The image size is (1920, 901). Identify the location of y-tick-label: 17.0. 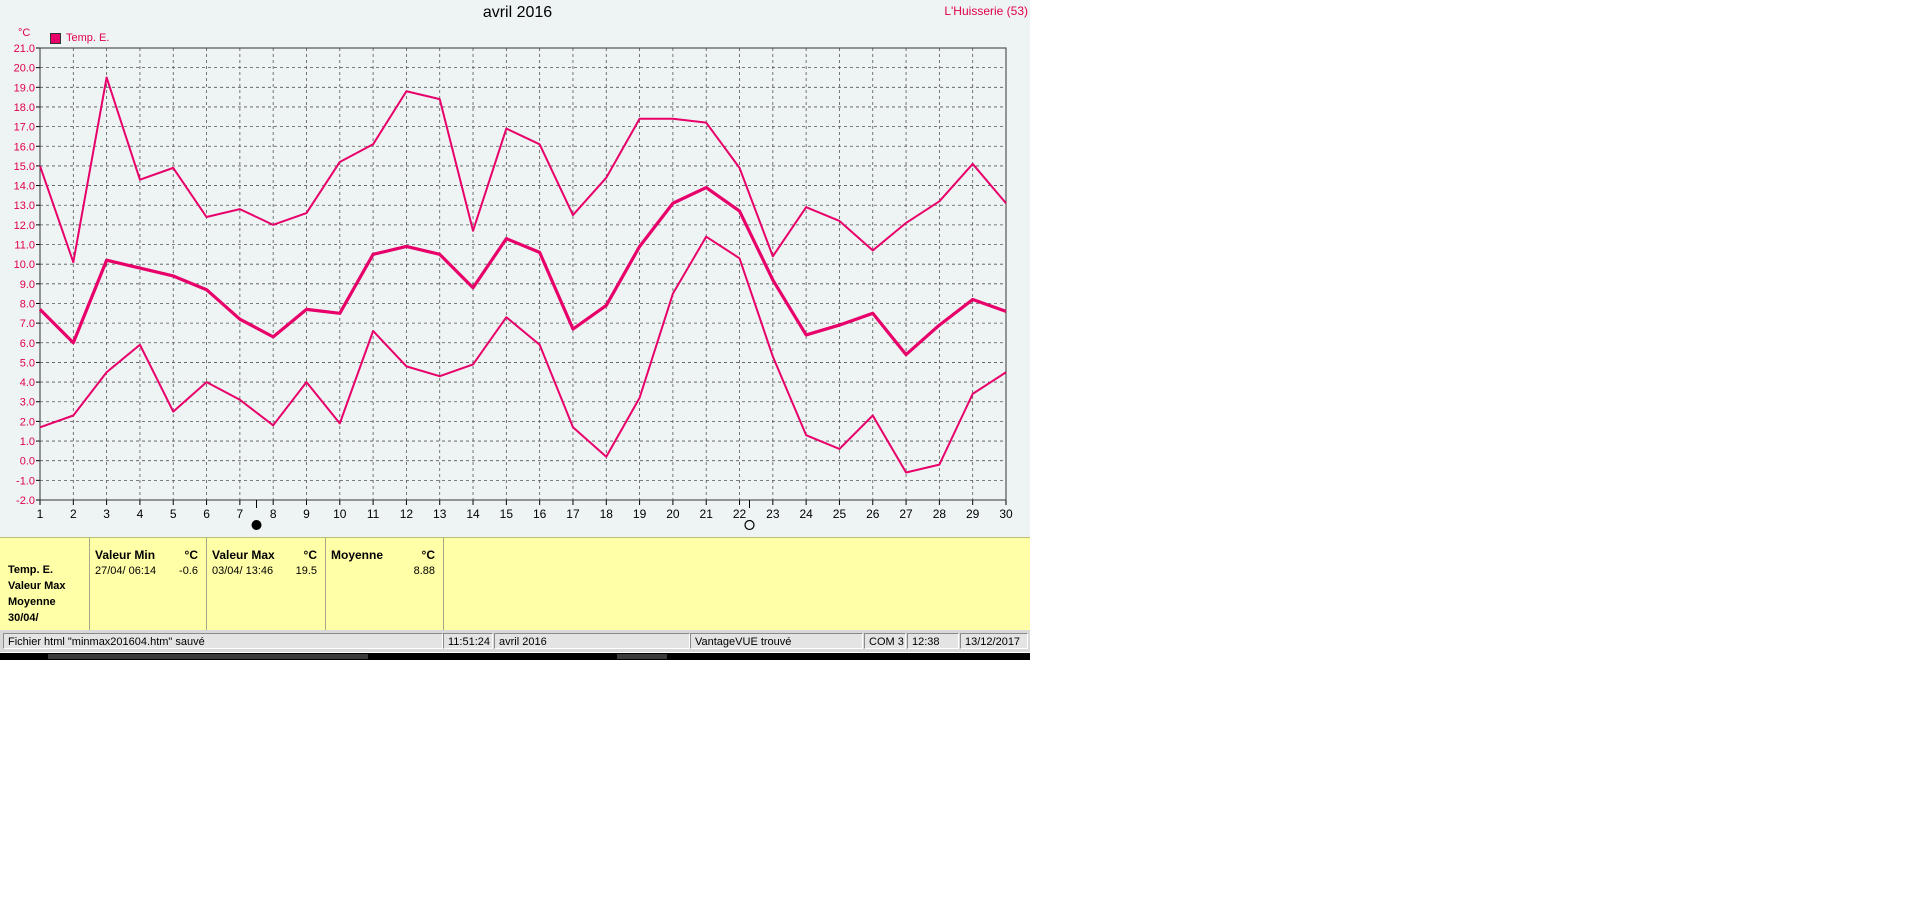
(24, 128).